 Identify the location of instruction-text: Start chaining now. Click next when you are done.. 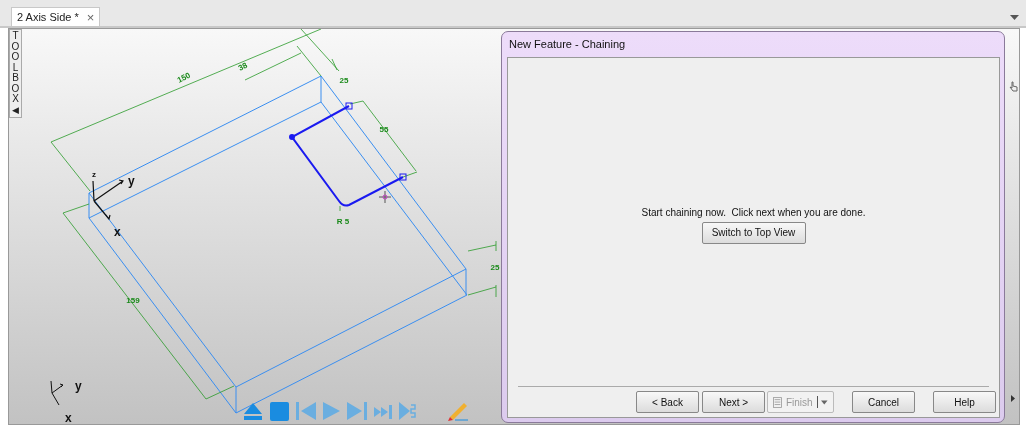
(753, 212).